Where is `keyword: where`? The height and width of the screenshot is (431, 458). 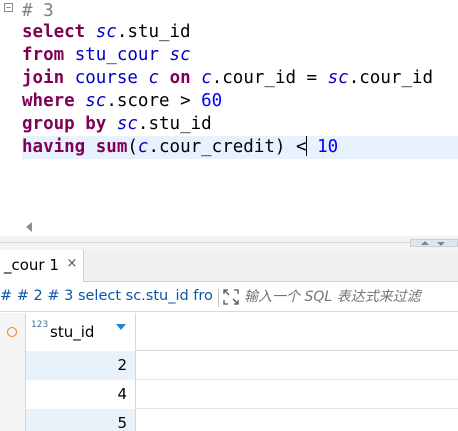 keyword: where is located at coordinates (48, 101).